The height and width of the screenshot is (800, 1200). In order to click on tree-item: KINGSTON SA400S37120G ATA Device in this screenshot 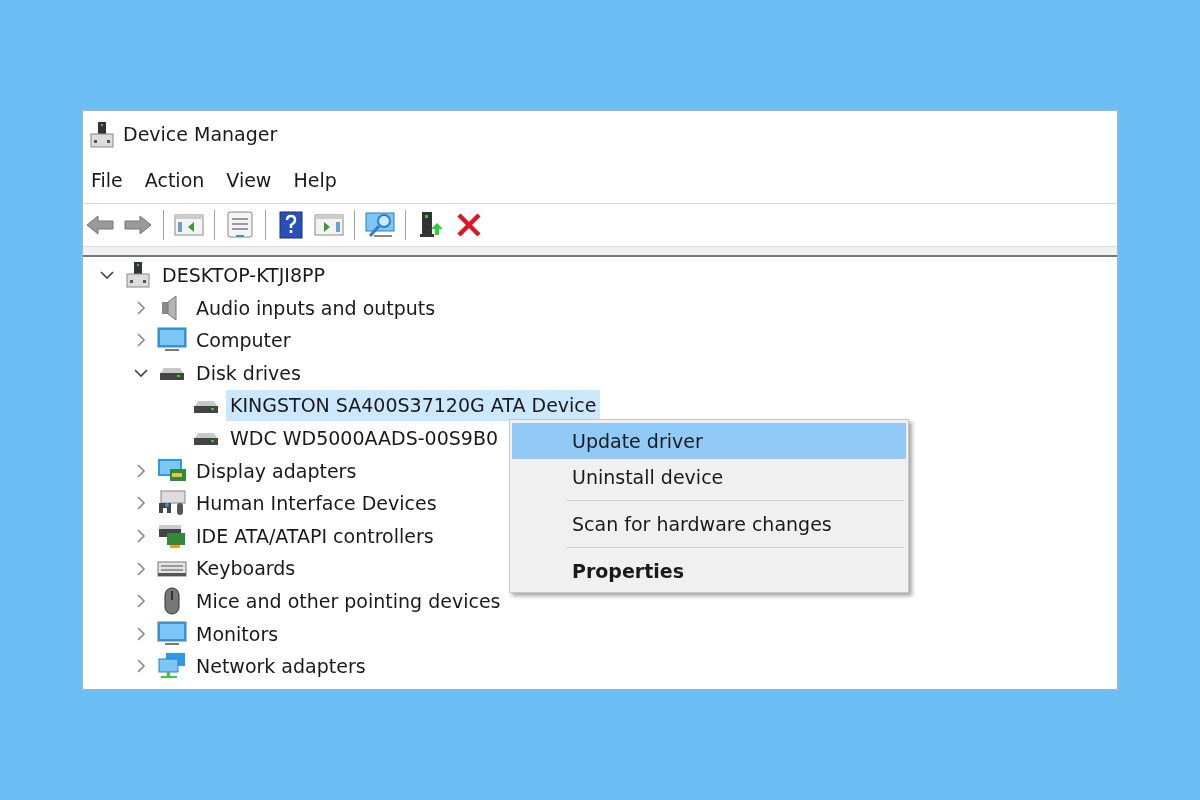, I will do `click(413, 405)`.